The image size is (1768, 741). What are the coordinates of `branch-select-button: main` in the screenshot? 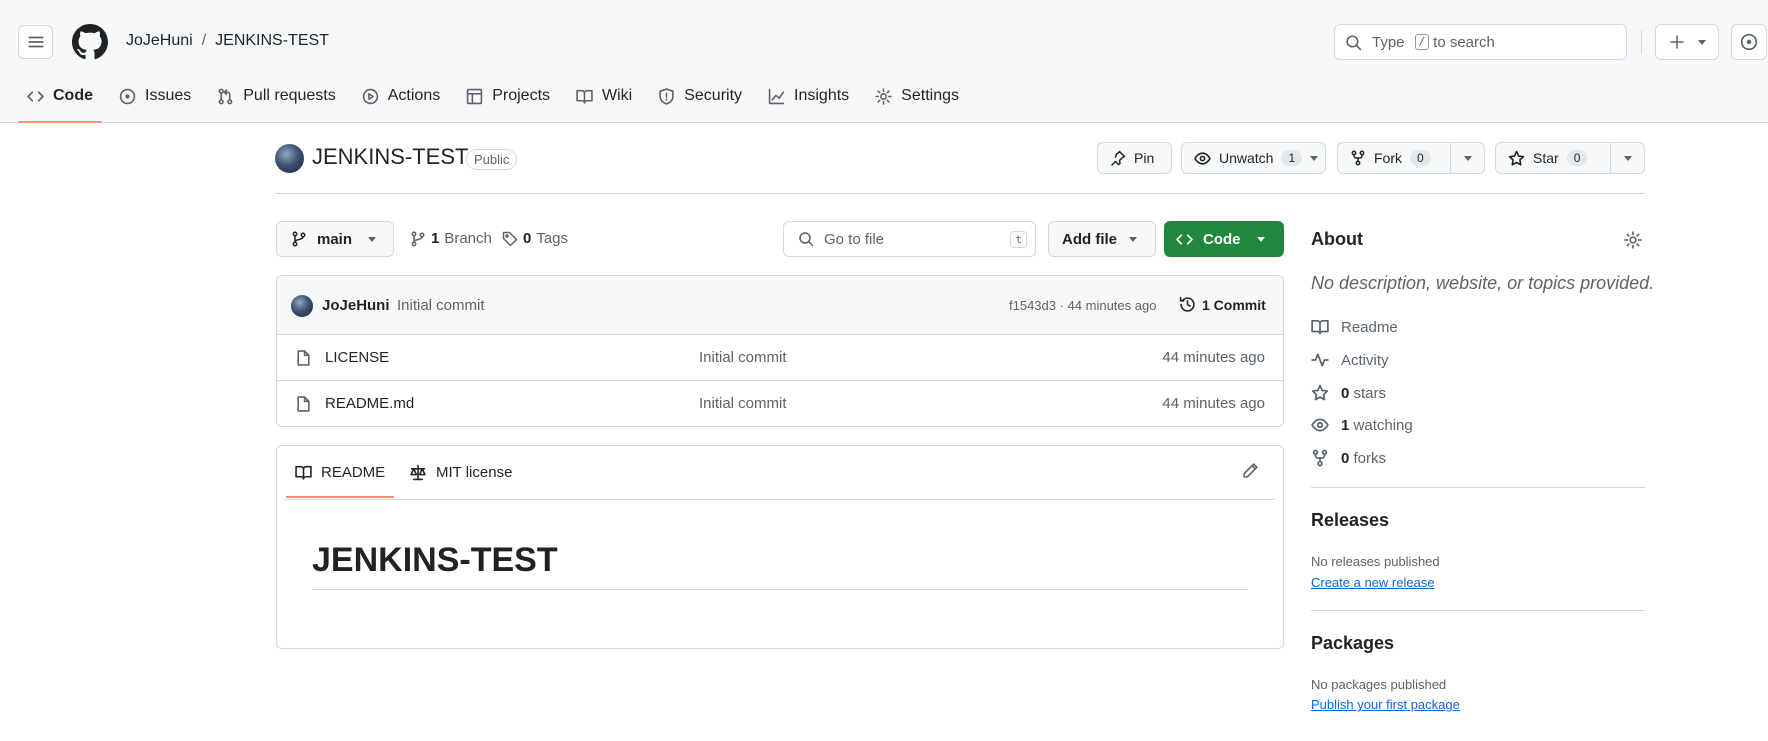 It's located at (335, 239).